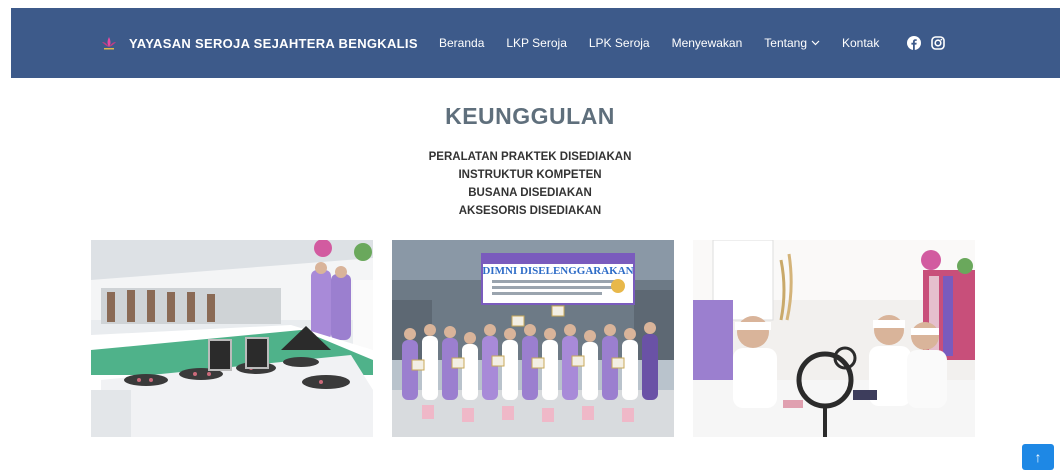 This screenshot has height=470, width=1060. Describe the element at coordinates (926, 43) in the screenshot. I see `social-links` at that location.